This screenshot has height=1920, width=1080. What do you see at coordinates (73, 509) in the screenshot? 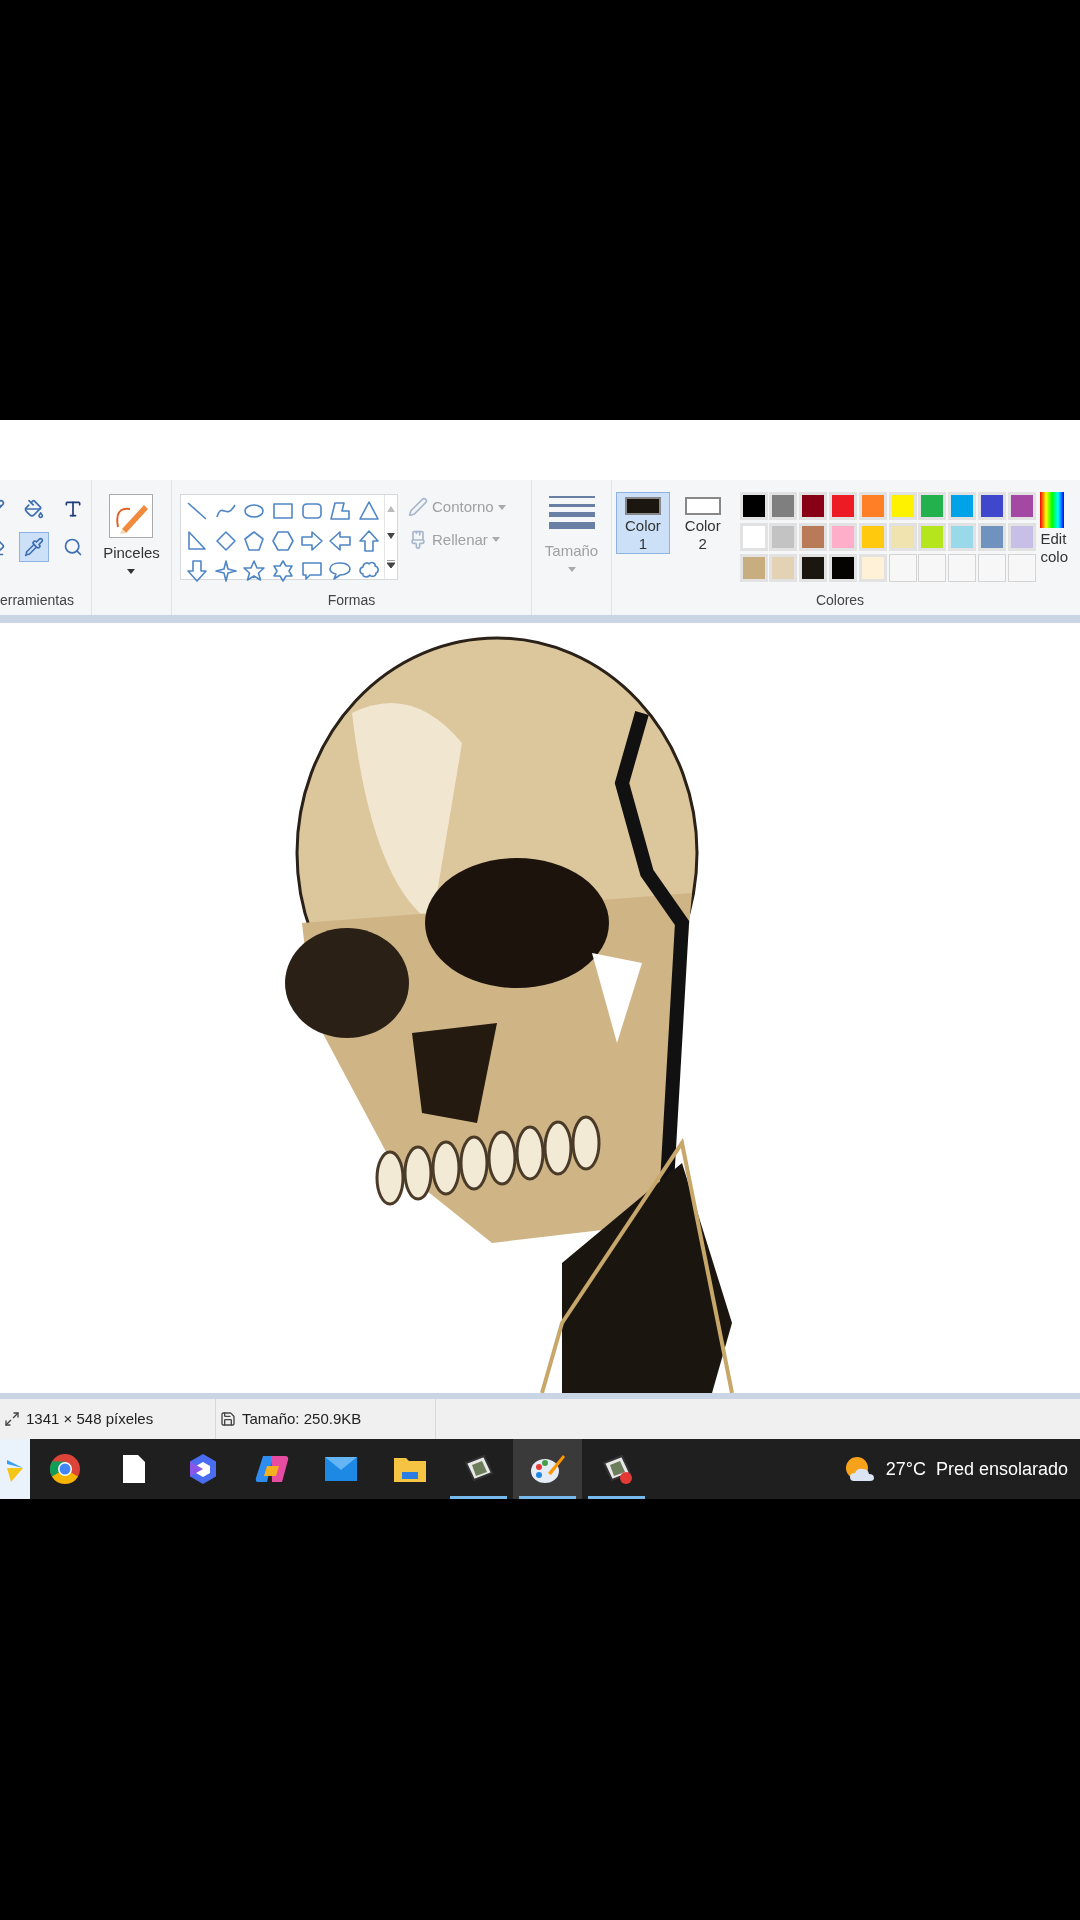
I see `text-tool-icon` at bounding box center [73, 509].